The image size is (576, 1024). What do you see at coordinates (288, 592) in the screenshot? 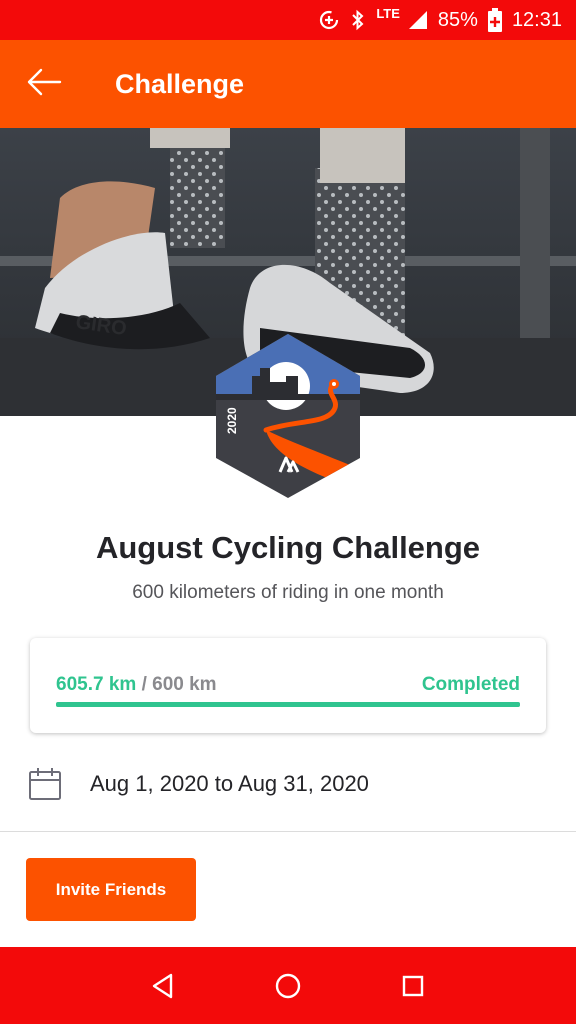
I see `challenge-subtitle: 600 kilometers of riding in one month` at bounding box center [288, 592].